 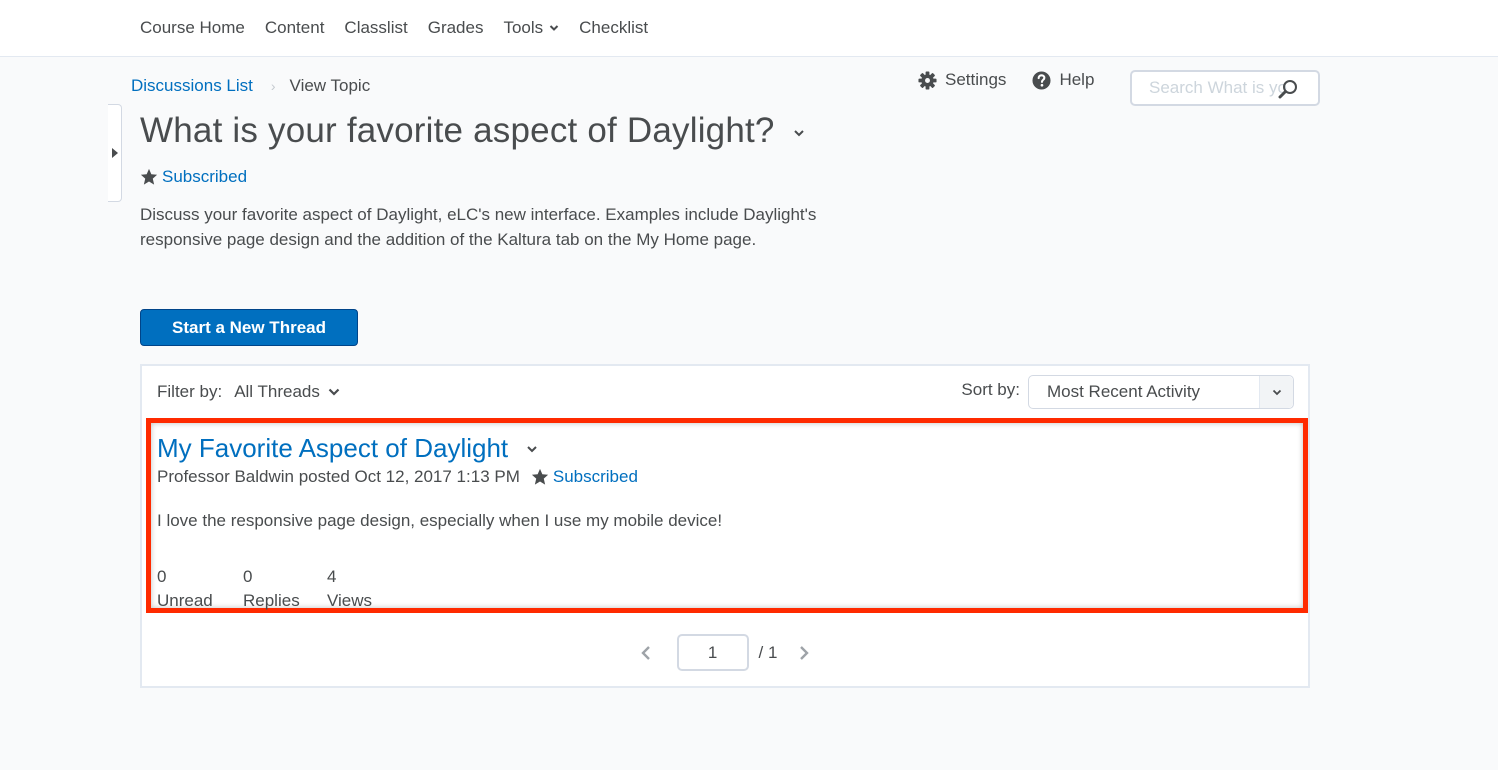 I want to click on nav-course-home: Course Home, so click(x=192, y=28).